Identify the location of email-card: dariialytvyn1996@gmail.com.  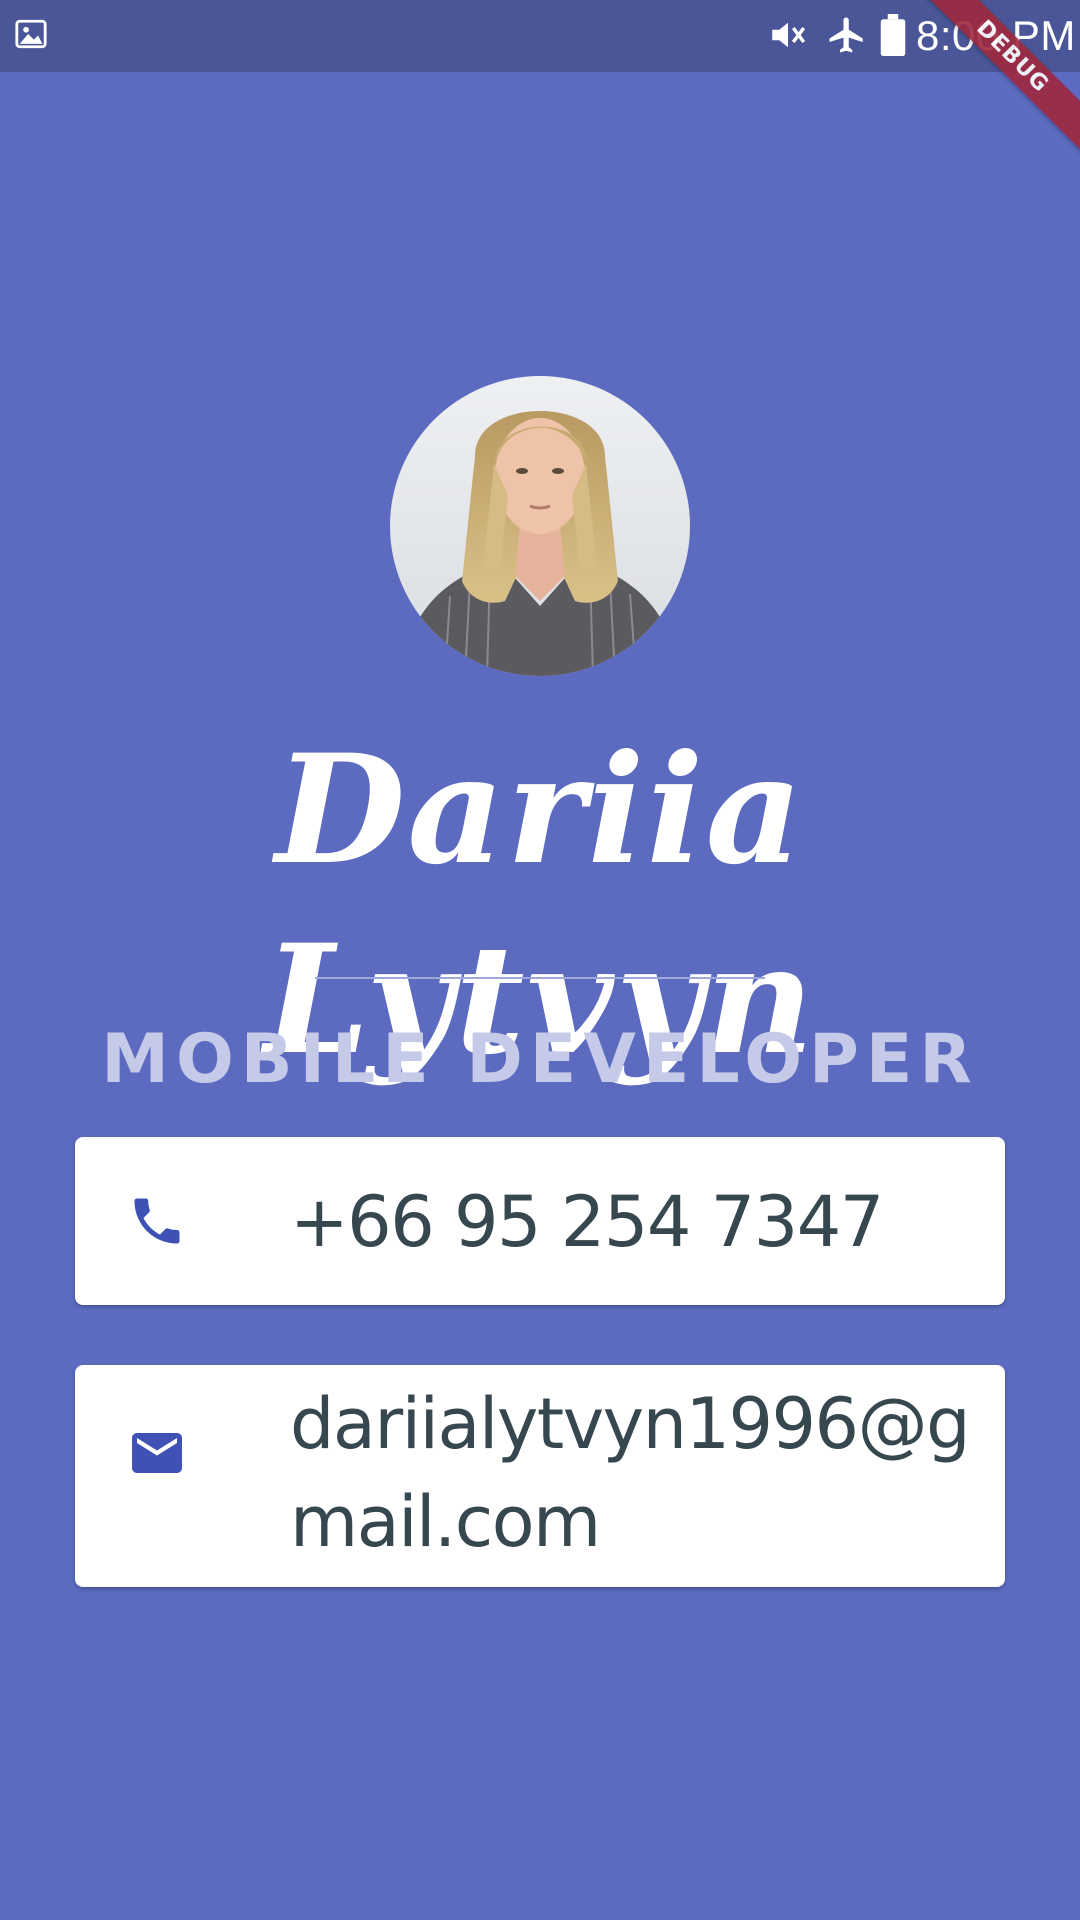
(540, 1476).